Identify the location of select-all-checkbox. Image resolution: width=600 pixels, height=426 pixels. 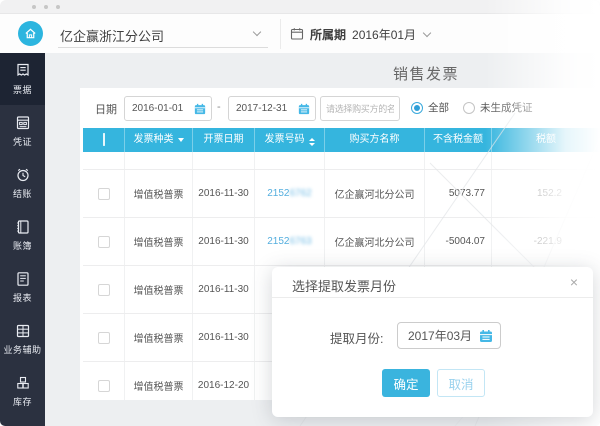
(103, 139).